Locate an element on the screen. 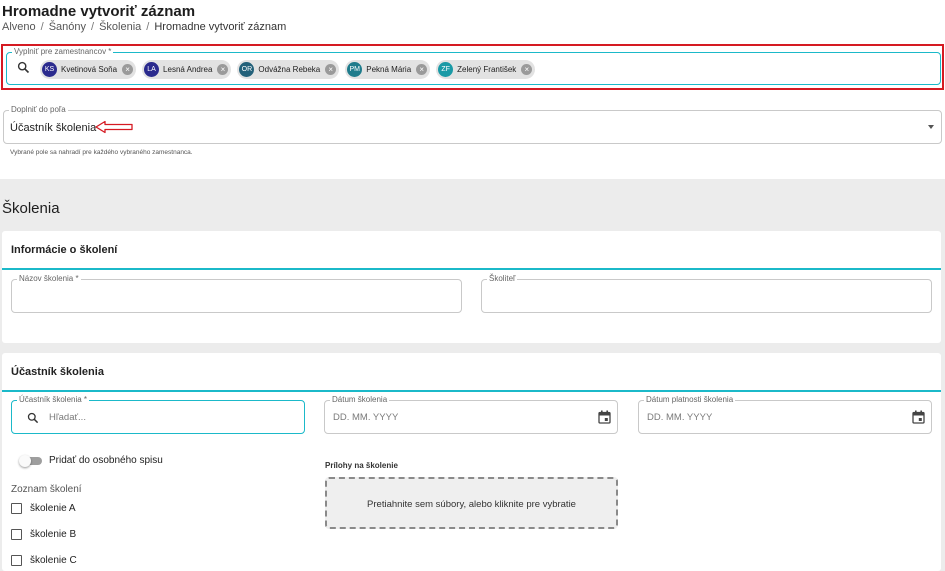  training-b-label: školenie B is located at coordinates (53, 534).